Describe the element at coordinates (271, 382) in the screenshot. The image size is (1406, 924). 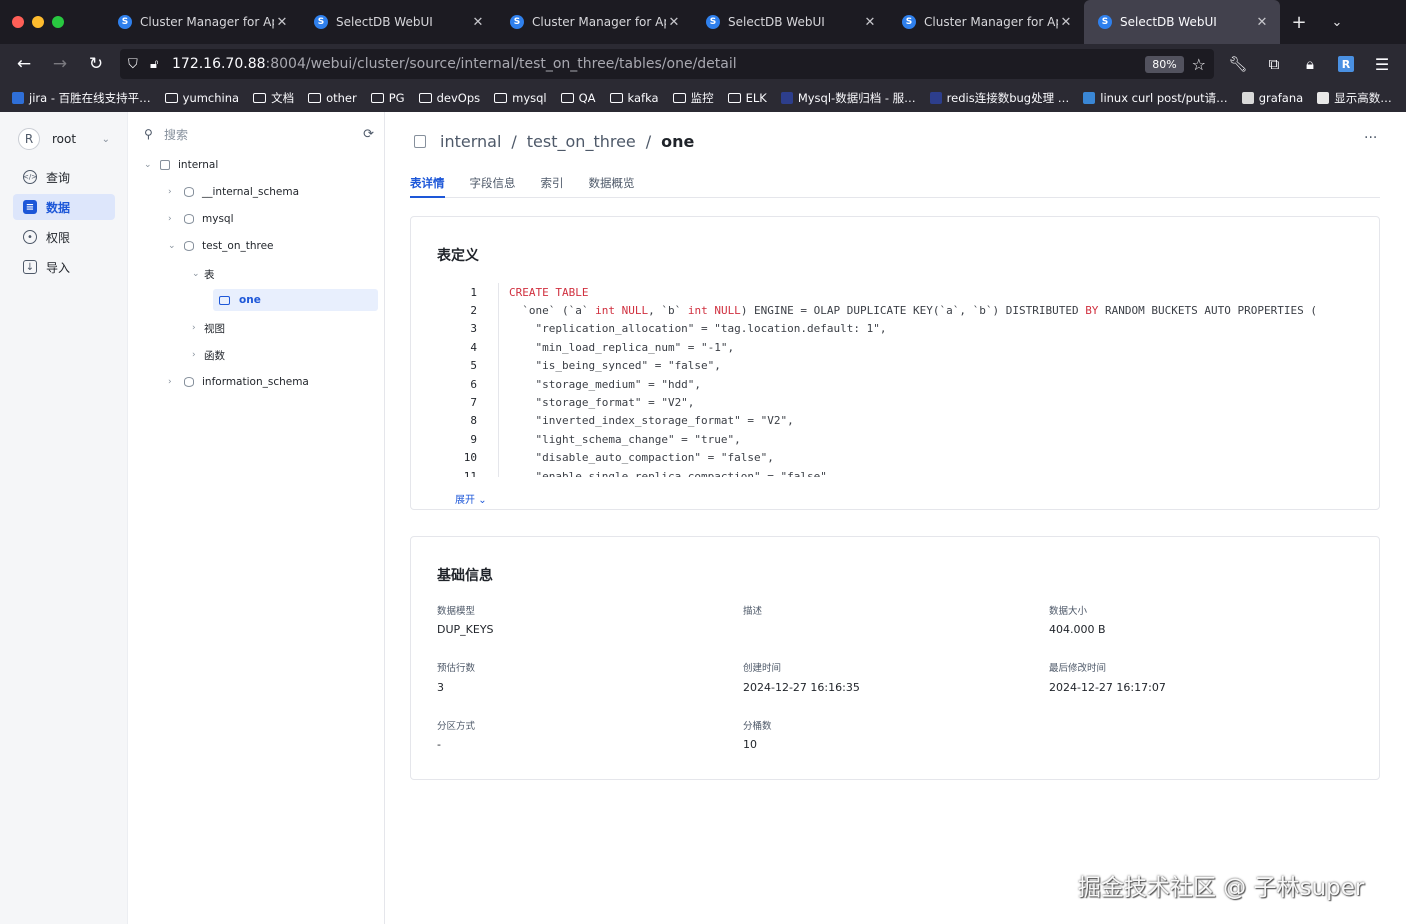
I see `tree-node-information-schema: › information_schema` at that location.